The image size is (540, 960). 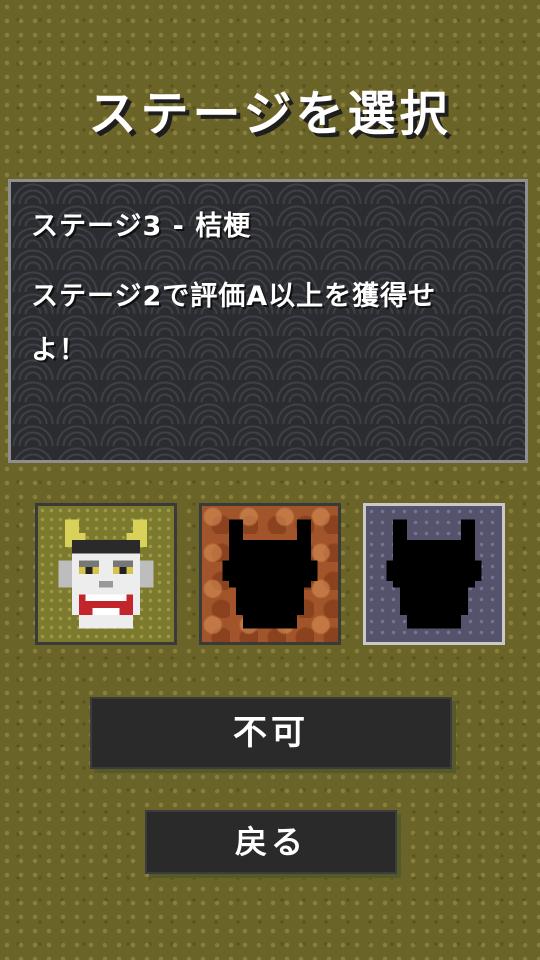 I want to click on stage-card-3-selected, so click(x=434, y=574).